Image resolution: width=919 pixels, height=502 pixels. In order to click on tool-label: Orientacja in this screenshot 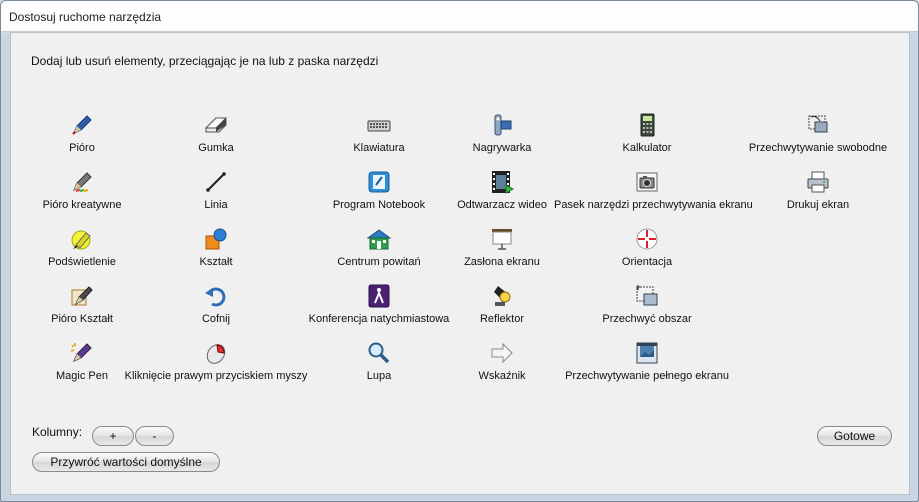, I will do `click(647, 262)`.